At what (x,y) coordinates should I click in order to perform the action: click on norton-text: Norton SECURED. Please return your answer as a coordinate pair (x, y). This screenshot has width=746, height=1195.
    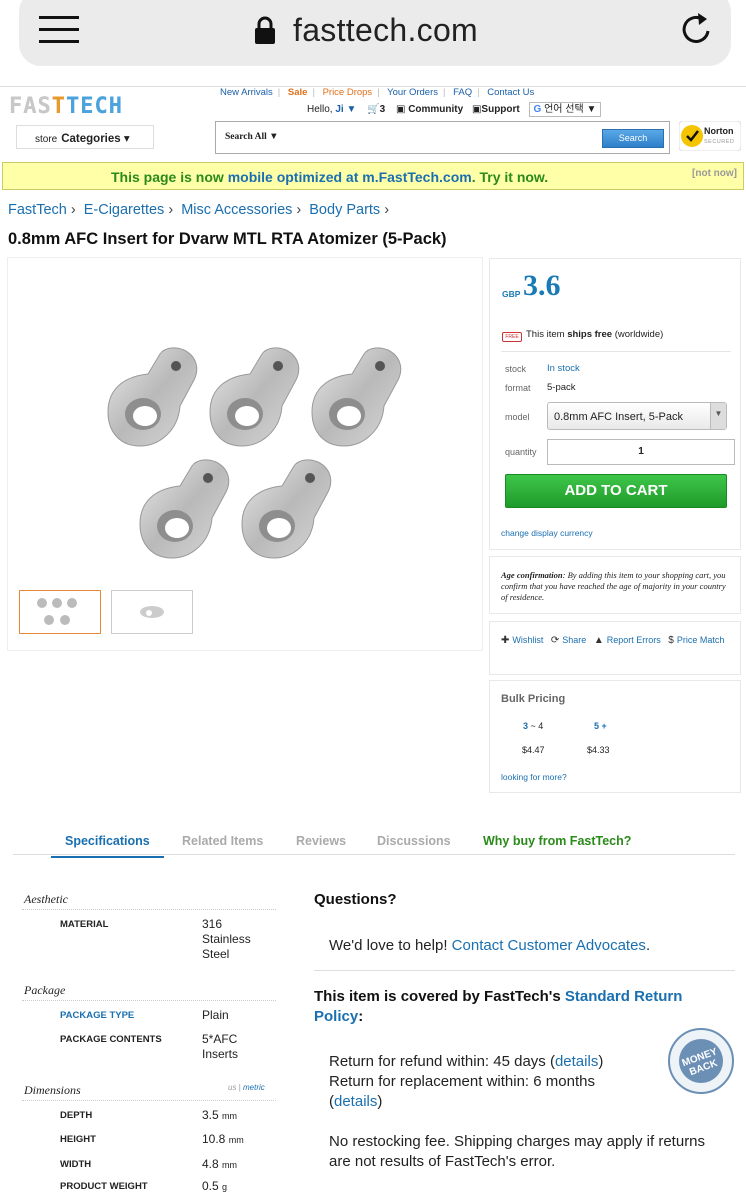
    Looking at the image, I should click on (719, 136).